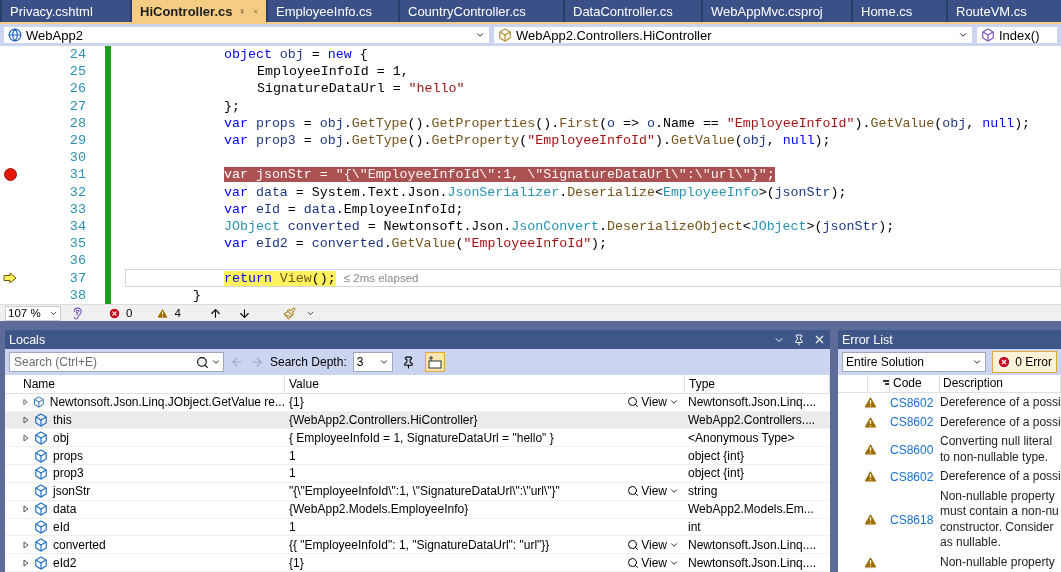 Image resolution: width=1061 pixels, height=572 pixels. What do you see at coordinates (694, 526) in the screenshot?
I see `variable-type: int` at bounding box center [694, 526].